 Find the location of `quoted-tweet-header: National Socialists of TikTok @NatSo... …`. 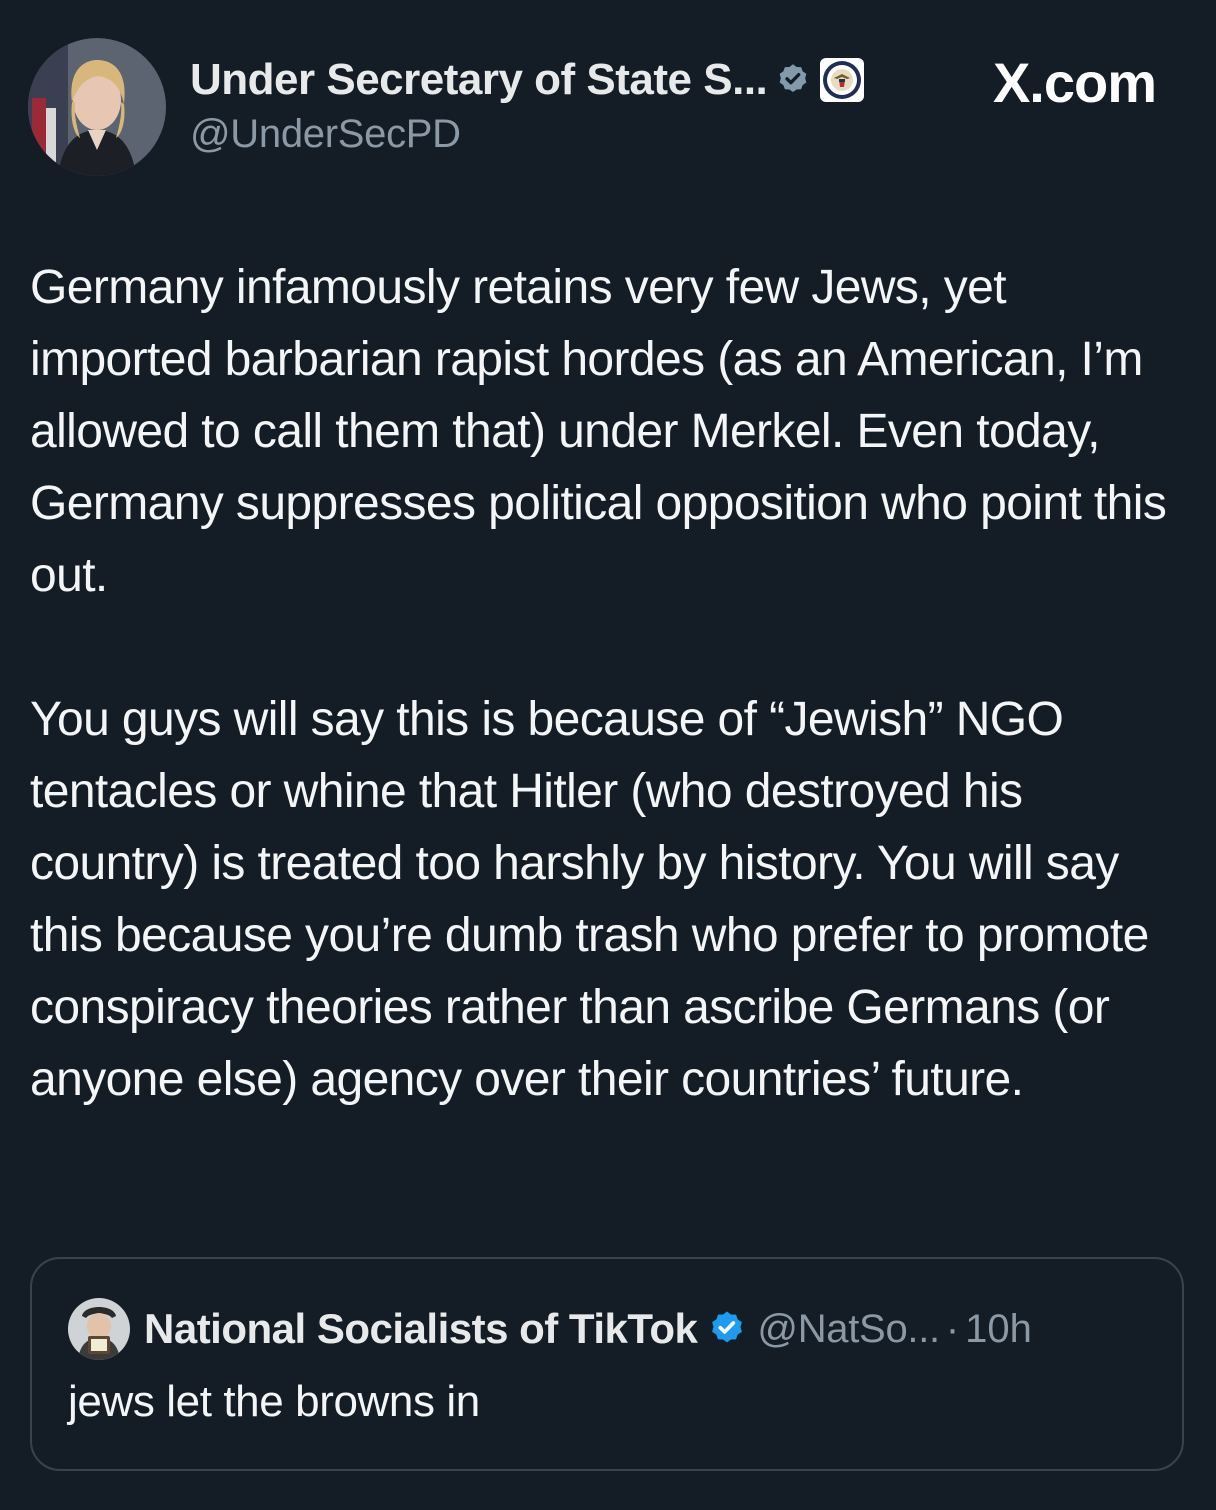

quoted-tweet-header: National Socialists of TikTok @NatSo... … is located at coordinates (550, 1329).